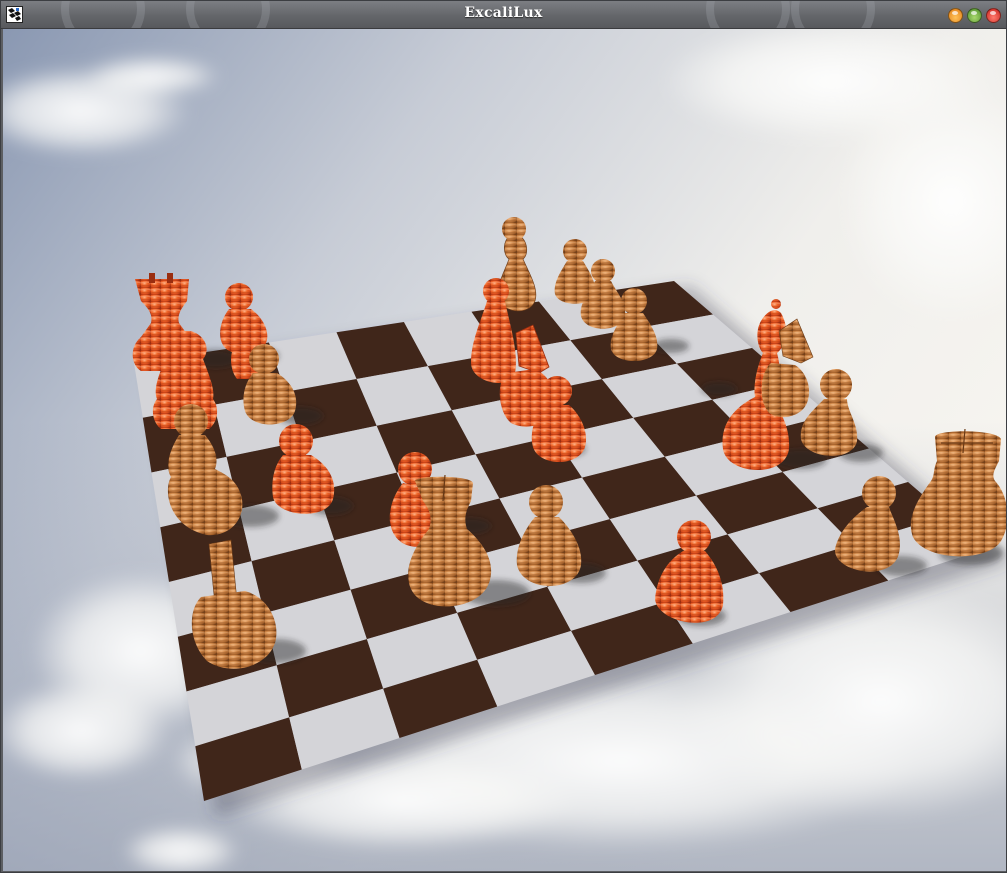 The image size is (1007, 873). I want to click on title-bar: ExcaliLux, so click(503, 15).